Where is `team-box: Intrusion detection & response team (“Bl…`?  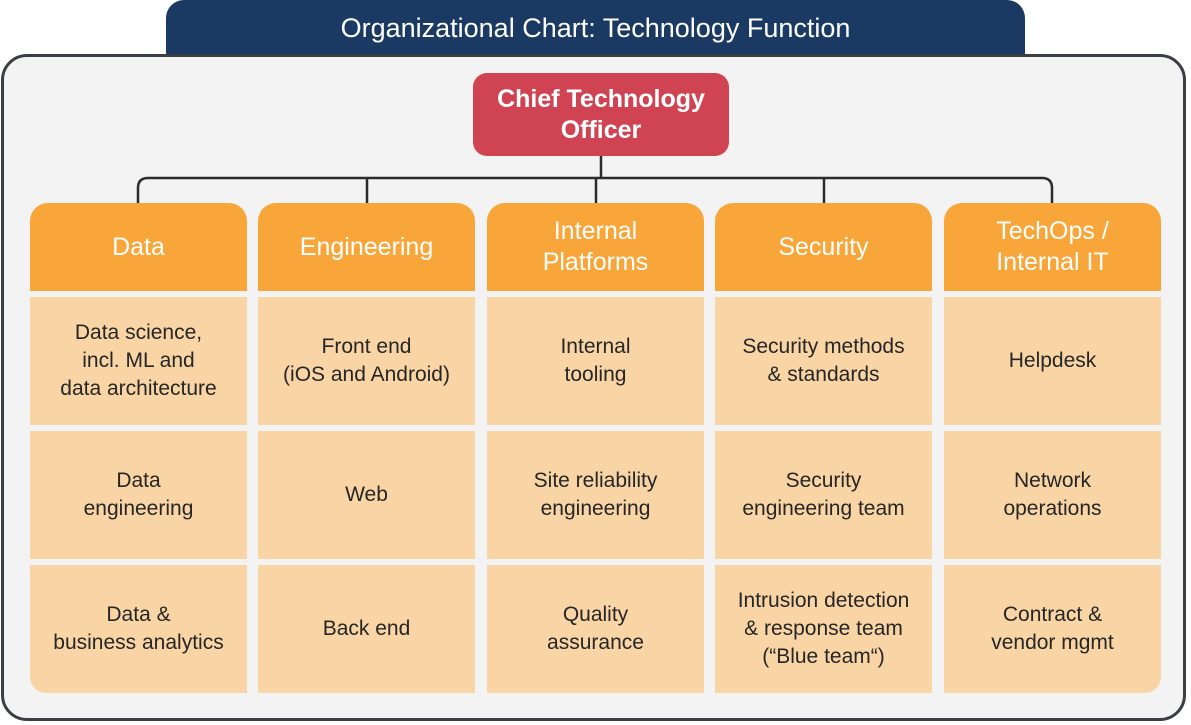
team-box: Intrusion detection & response team (“Bl… is located at coordinates (823, 629).